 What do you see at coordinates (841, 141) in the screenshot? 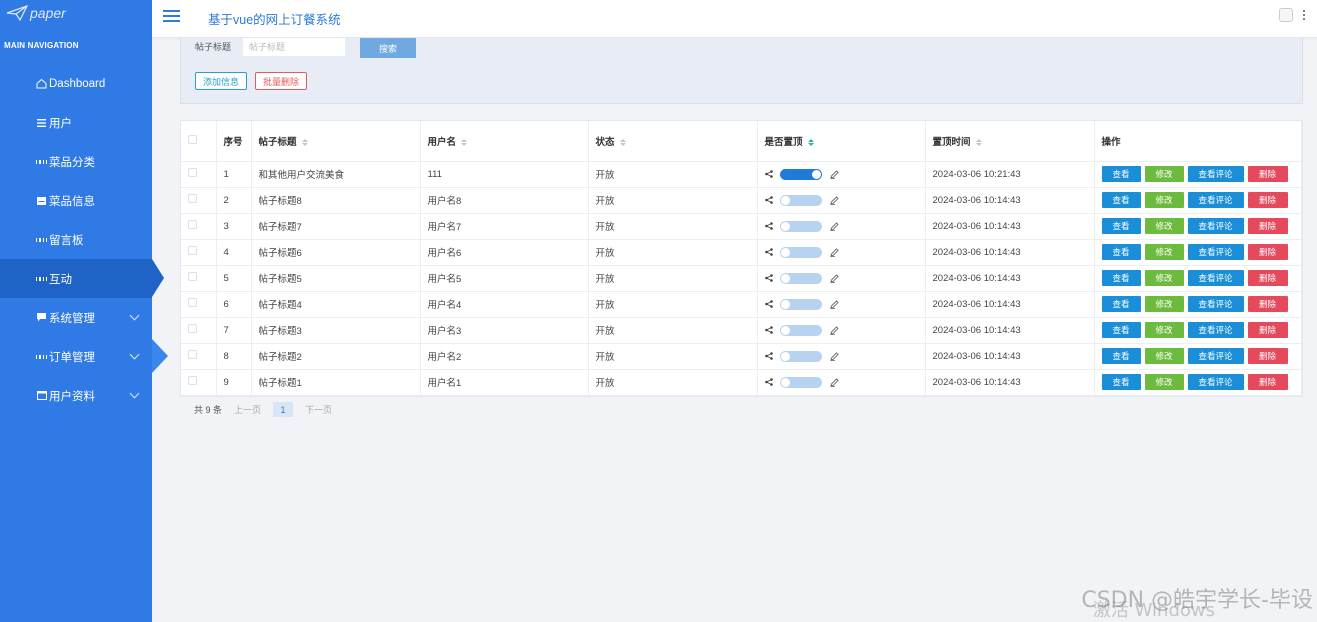
I see `column-header-pinned: 是否置顶` at bounding box center [841, 141].